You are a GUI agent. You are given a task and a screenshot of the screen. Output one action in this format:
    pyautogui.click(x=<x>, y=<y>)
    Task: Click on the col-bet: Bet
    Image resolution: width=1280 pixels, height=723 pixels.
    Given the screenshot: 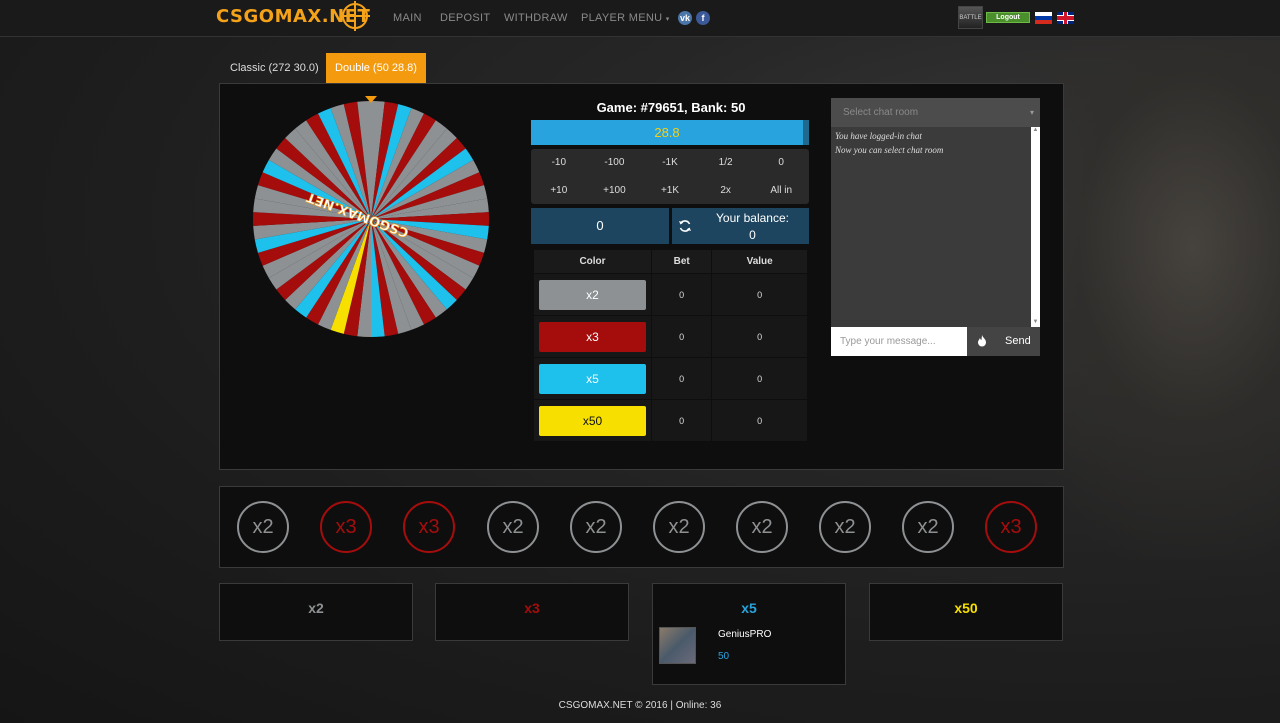 What is the action you would take?
    pyautogui.click(x=681, y=261)
    